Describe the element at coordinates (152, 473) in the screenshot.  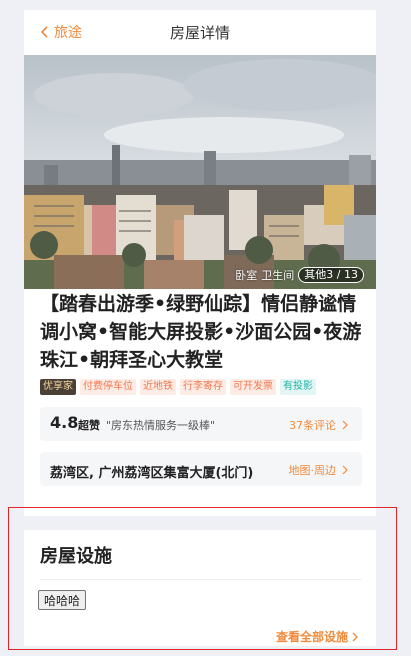
I see `address: 荔湾区, 广州荔湾区集富大厦(北门)` at that location.